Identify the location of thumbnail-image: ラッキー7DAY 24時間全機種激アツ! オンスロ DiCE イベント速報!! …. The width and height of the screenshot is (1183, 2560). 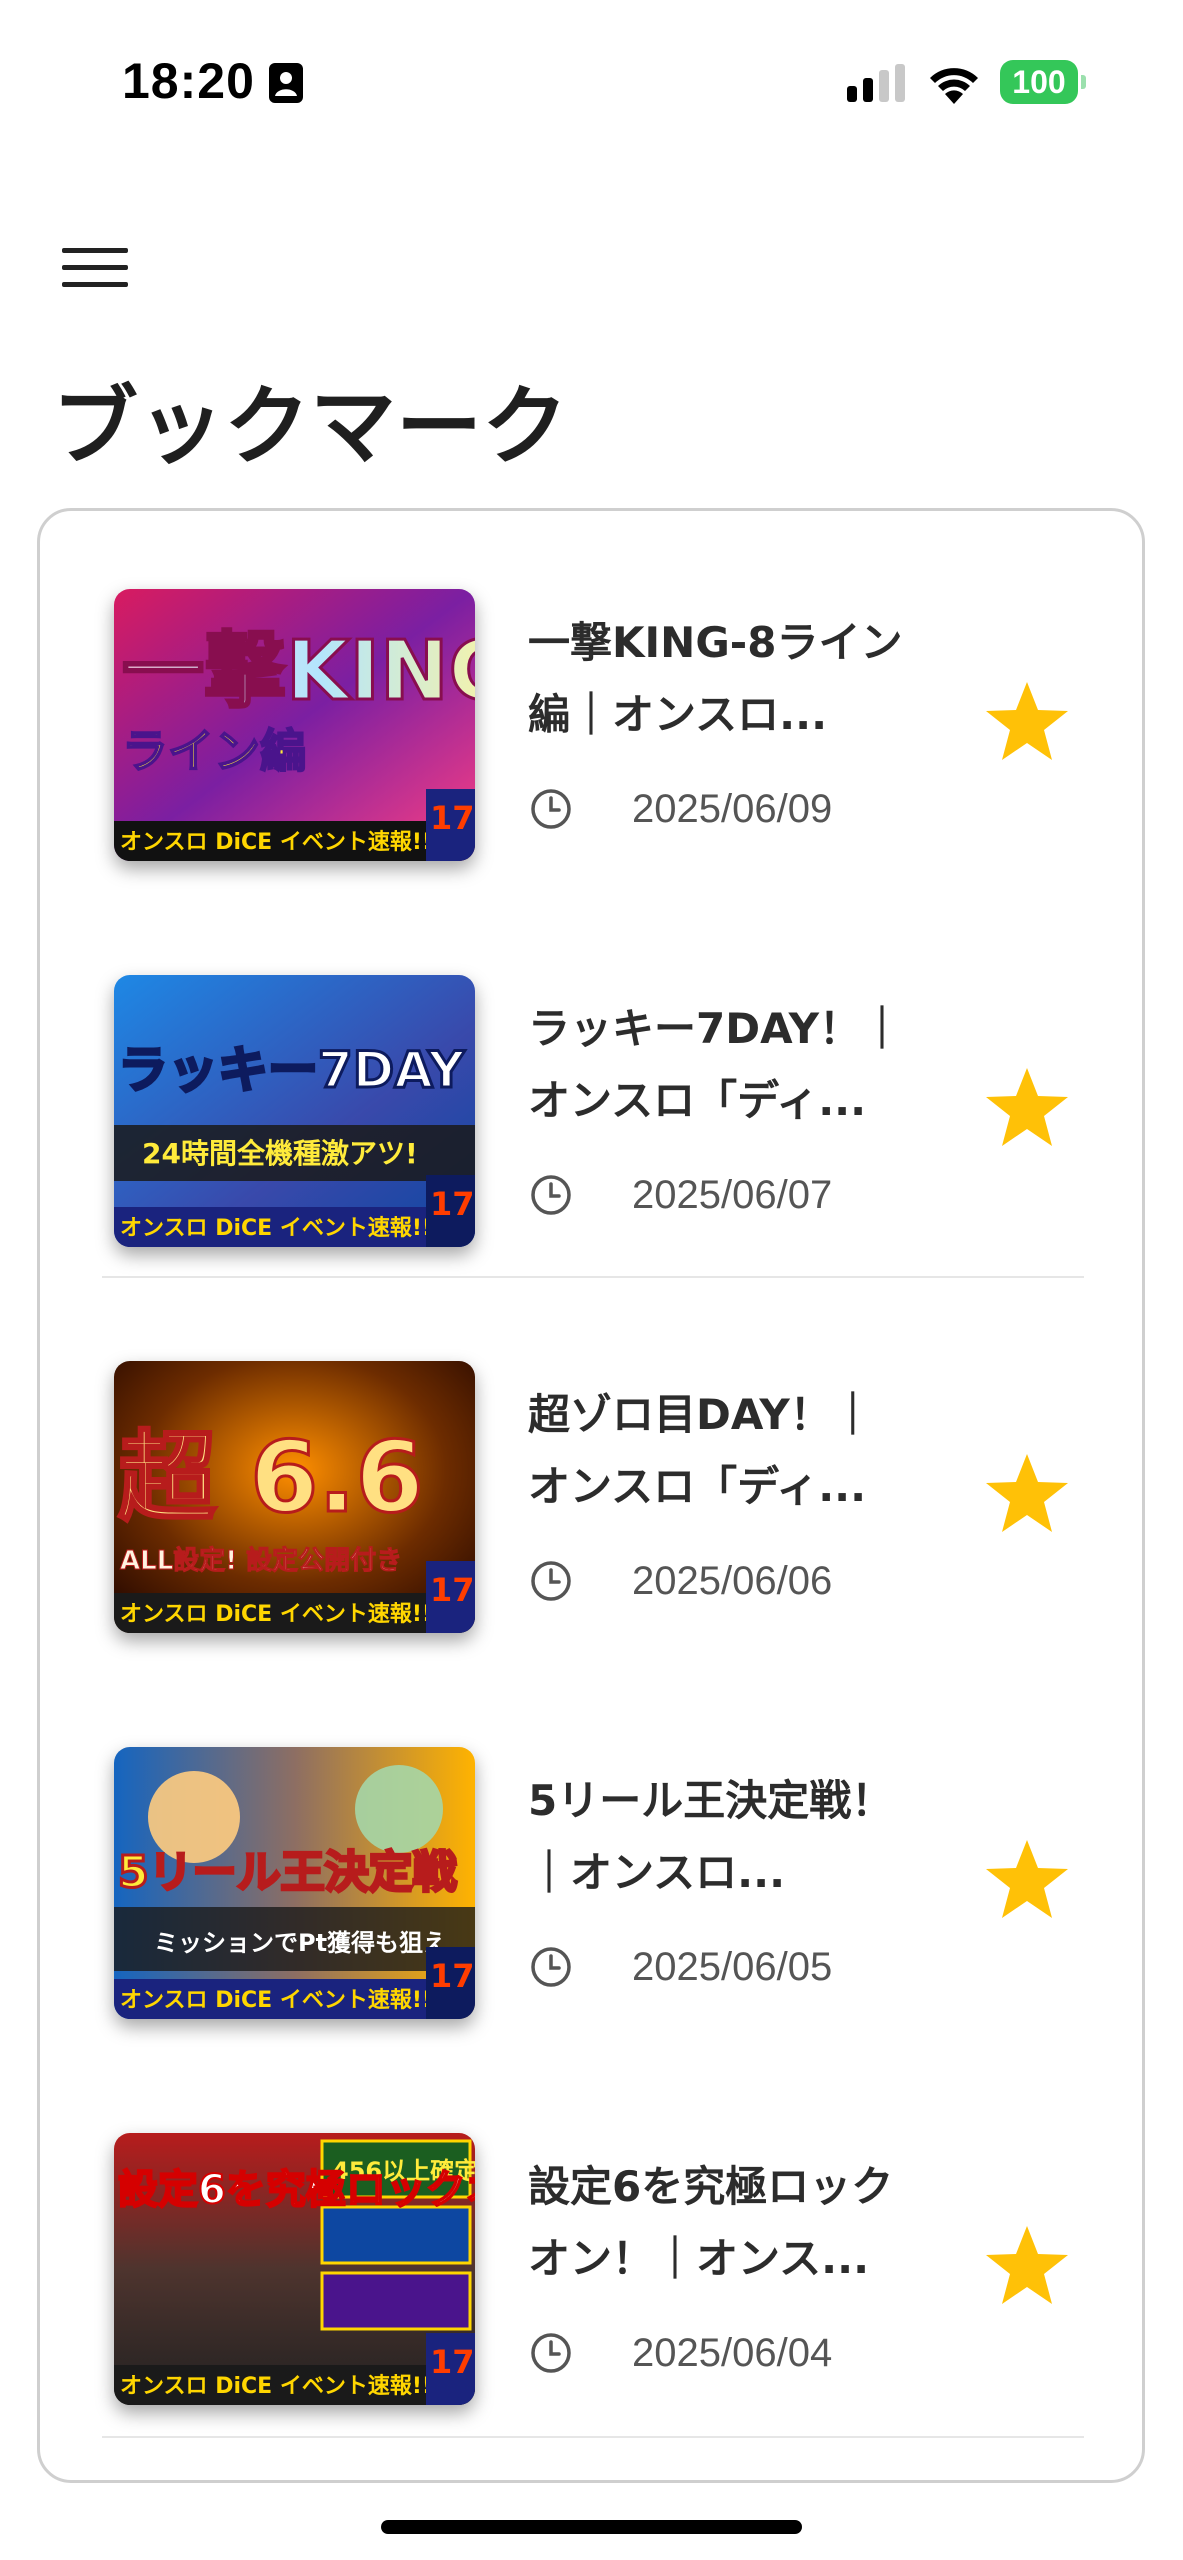
(294, 1111).